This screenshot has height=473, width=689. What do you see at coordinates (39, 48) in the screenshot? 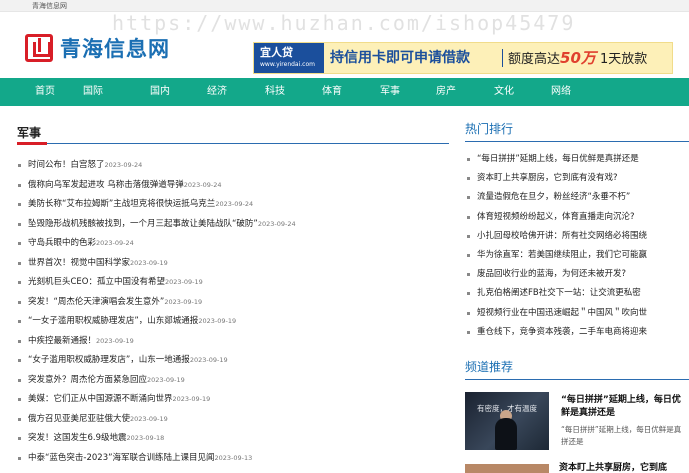
I see `logo-seal-icon` at bounding box center [39, 48].